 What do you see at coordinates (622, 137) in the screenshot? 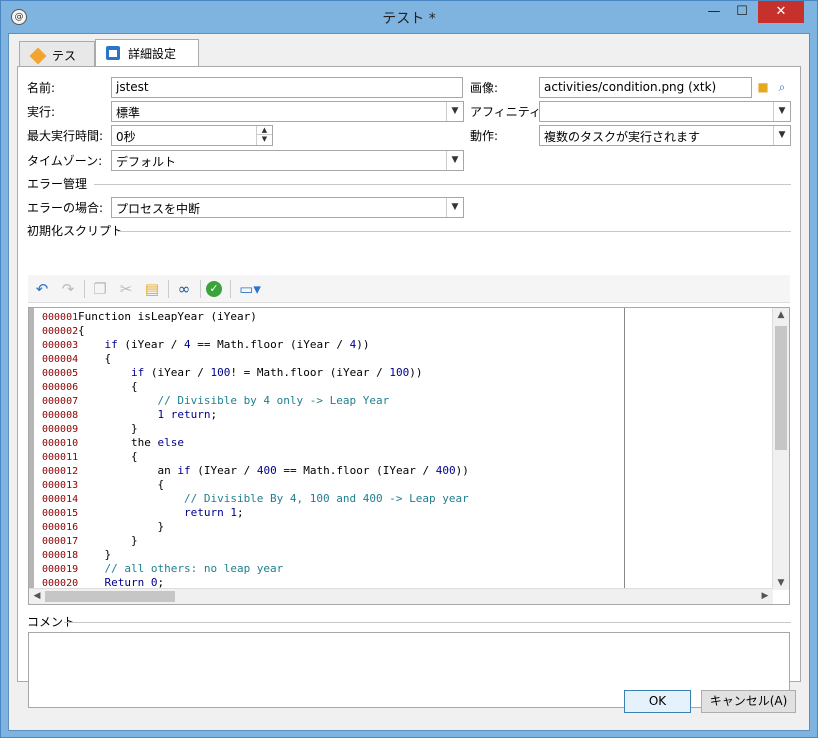
I see `action-value: 複数のタスクが実行されます` at bounding box center [622, 137].